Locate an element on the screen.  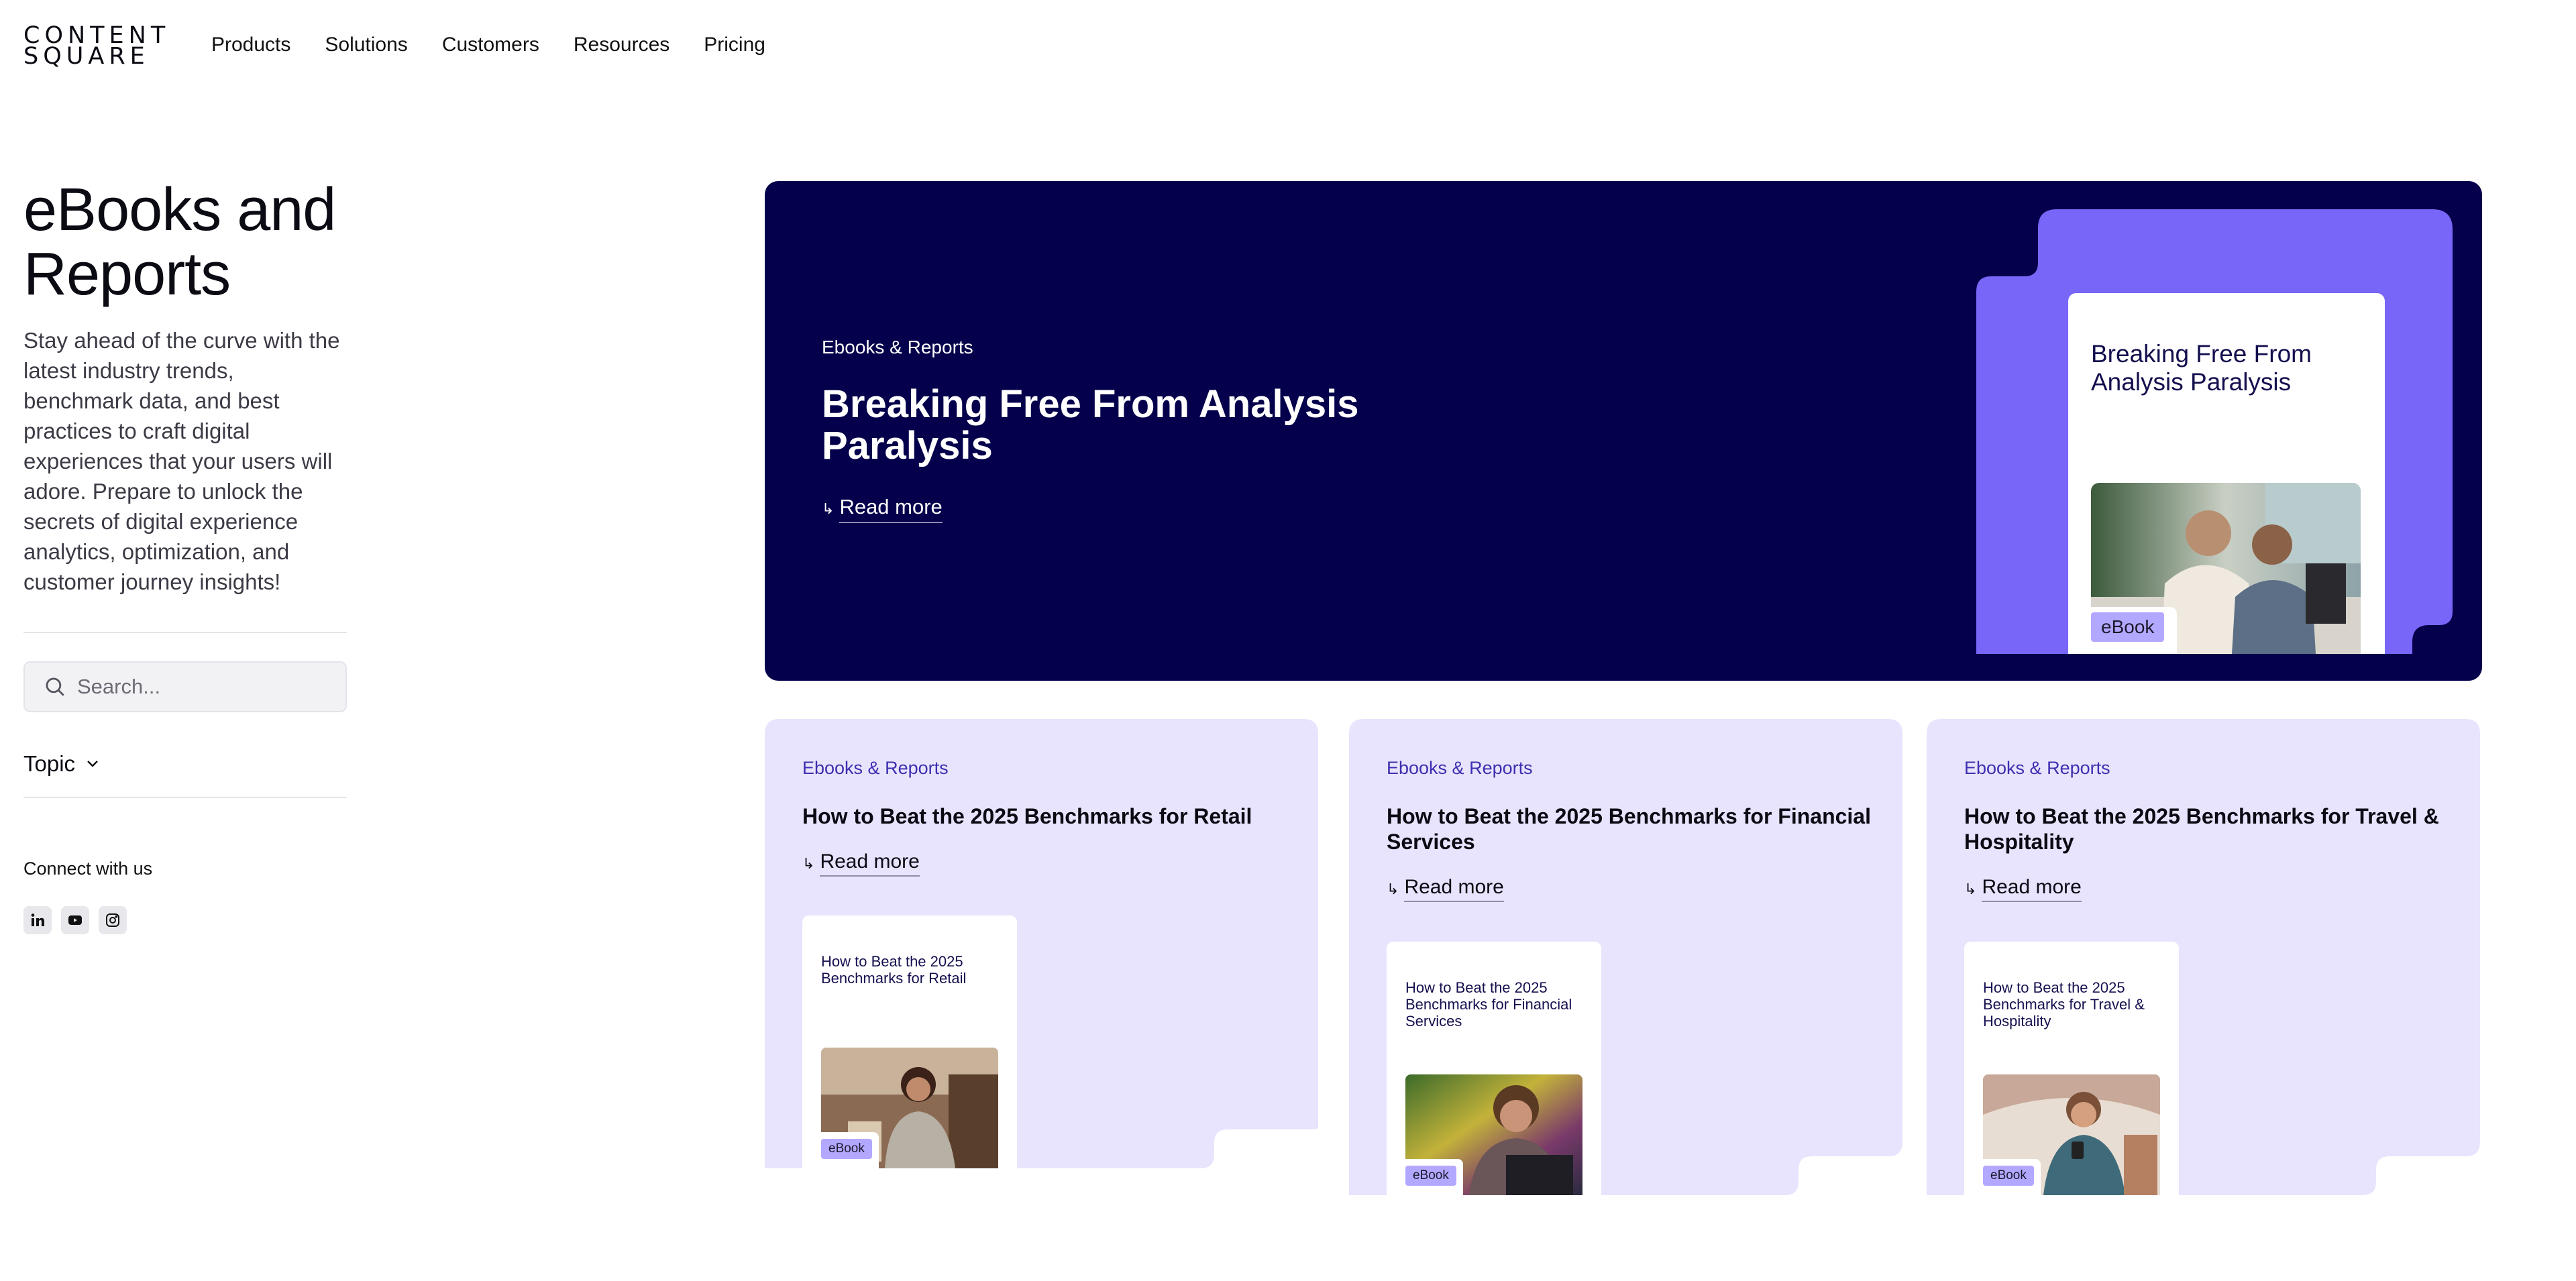
hero-book-title: Breaking Free From Analysis Paralysis is located at coordinates (2201, 368).